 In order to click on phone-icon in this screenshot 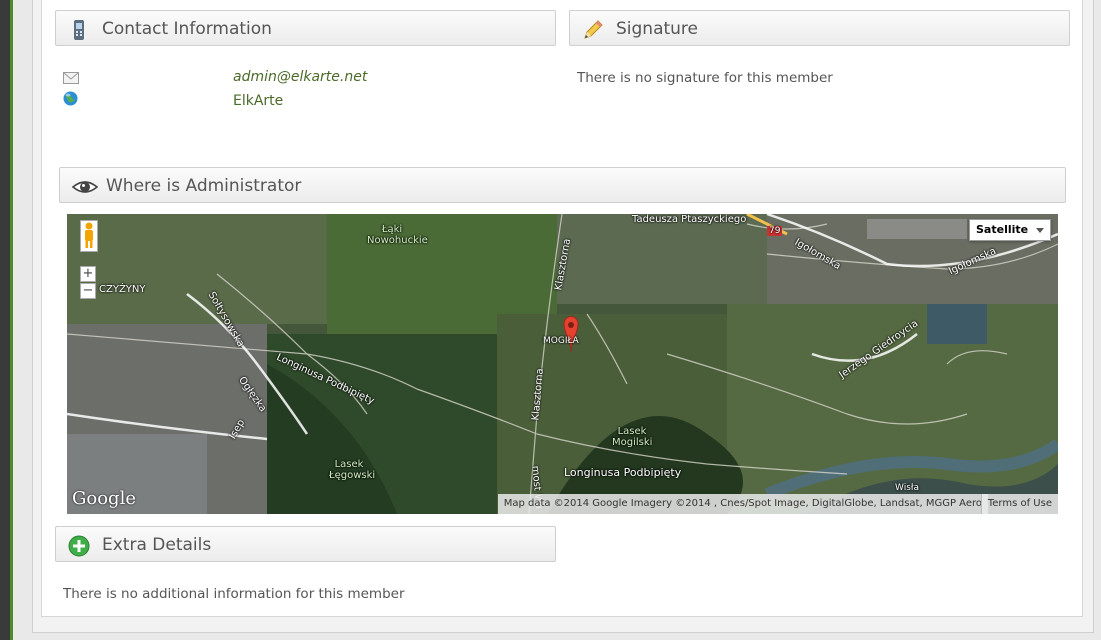, I will do `click(79, 29)`.